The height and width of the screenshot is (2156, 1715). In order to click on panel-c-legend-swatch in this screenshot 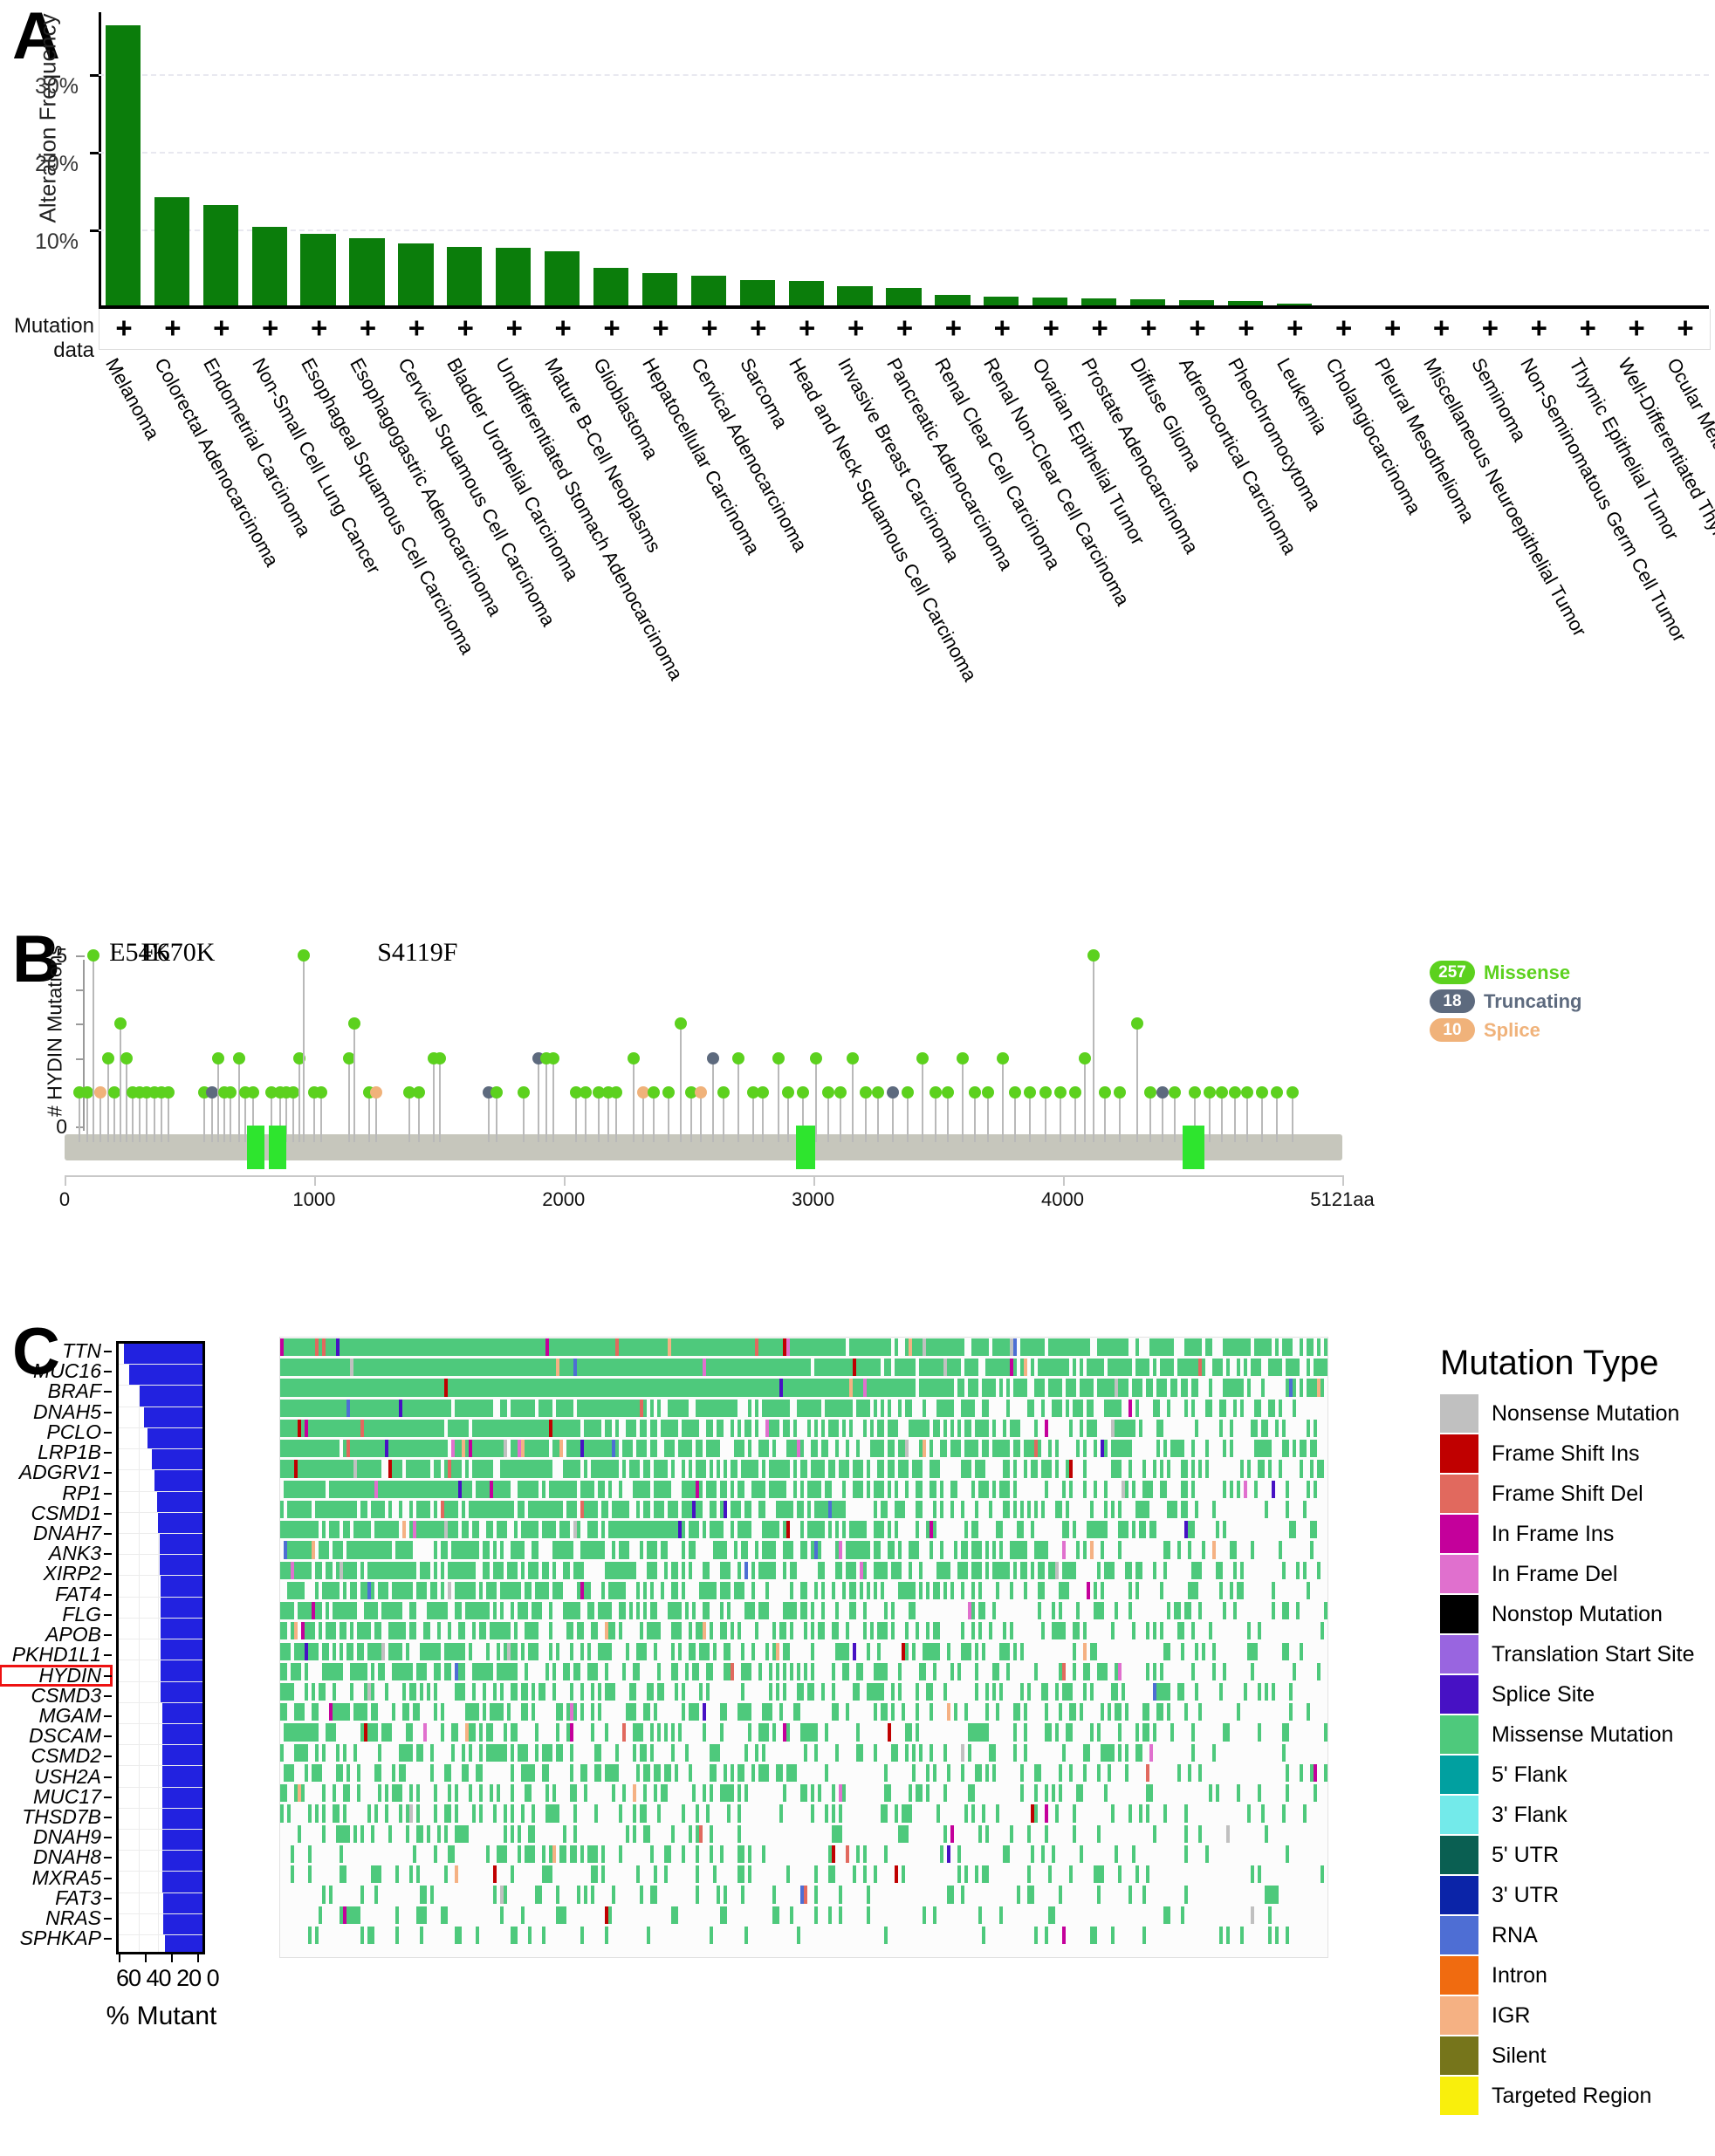, I will do `click(1459, 1534)`.